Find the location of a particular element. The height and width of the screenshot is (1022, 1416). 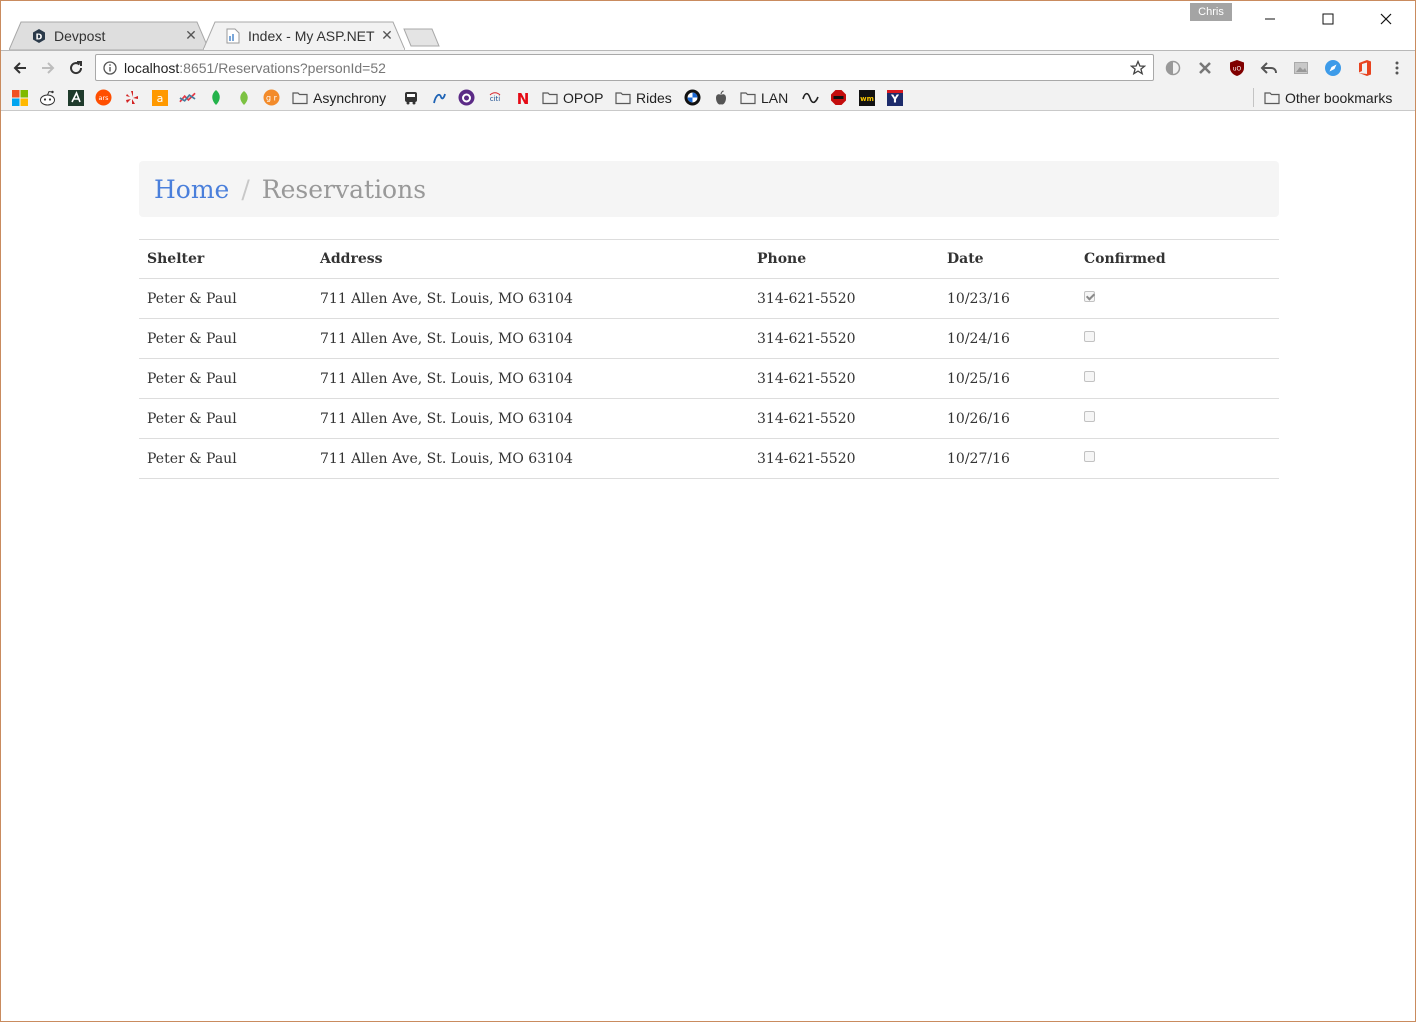

bookmark-folder-other: Other bookmarks is located at coordinates (1328, 97).